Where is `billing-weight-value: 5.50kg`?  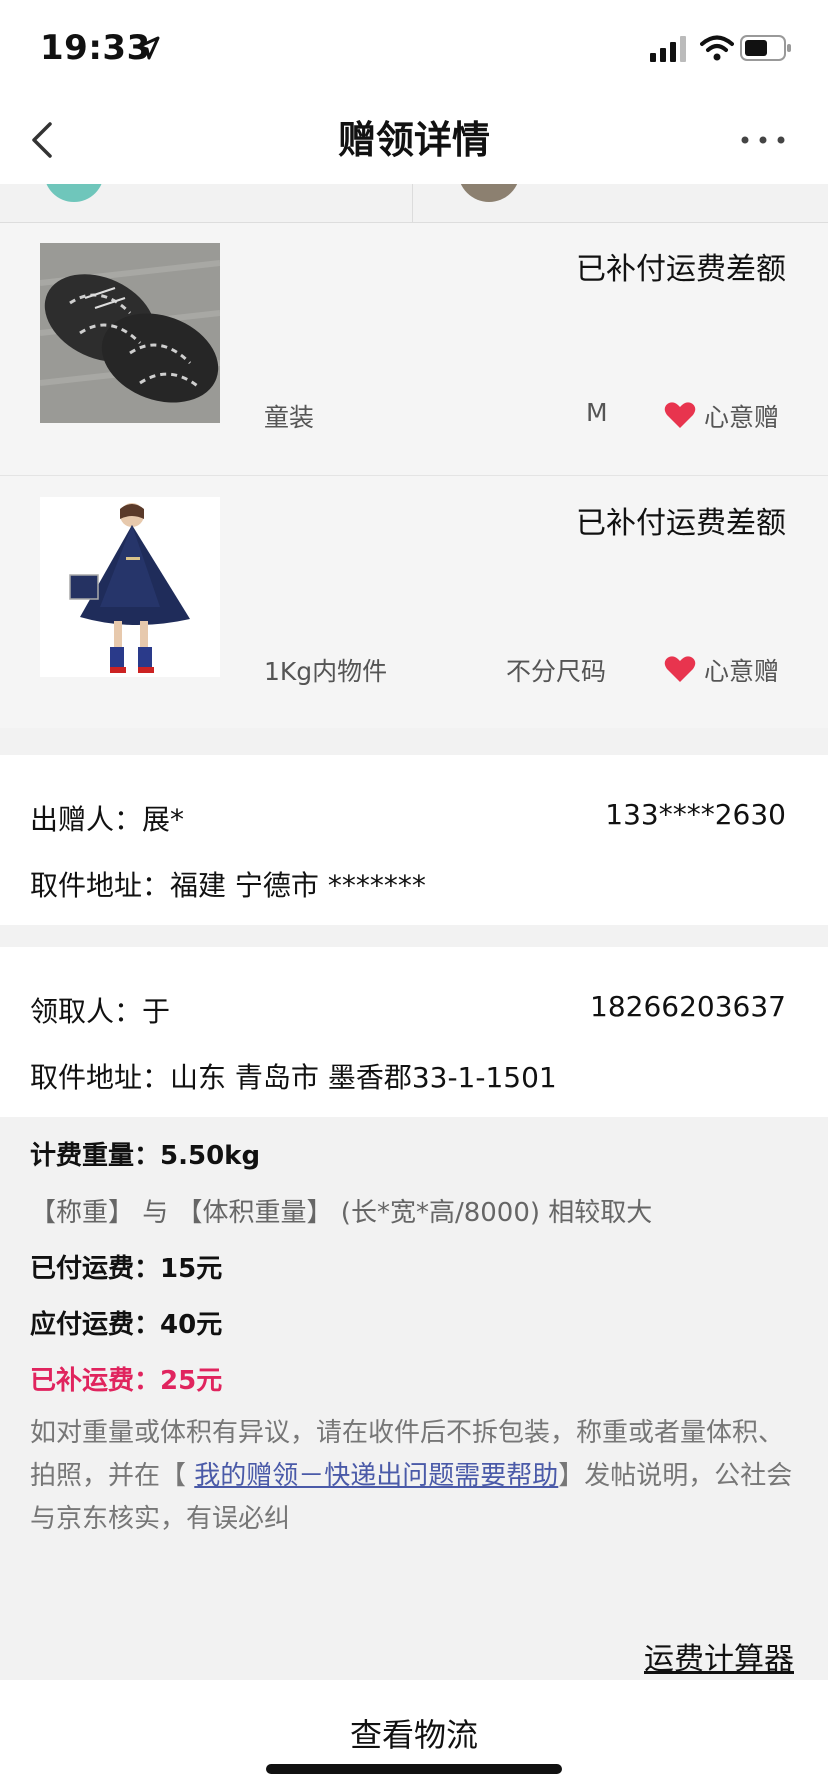 billing-weight-value: 5.50kg is located at coordinates (210, 1156).